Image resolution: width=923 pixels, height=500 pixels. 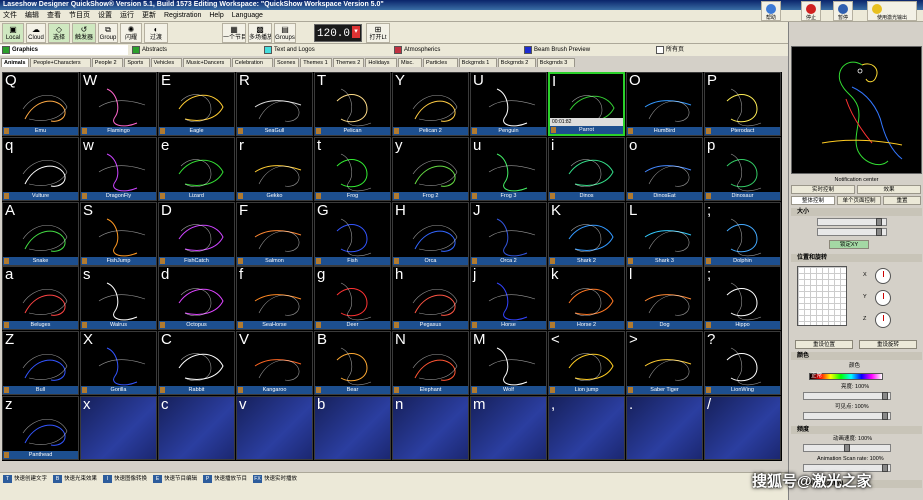 I want to click on bottom-tab: E 快速节目编辑, so click(x=176, y=479).